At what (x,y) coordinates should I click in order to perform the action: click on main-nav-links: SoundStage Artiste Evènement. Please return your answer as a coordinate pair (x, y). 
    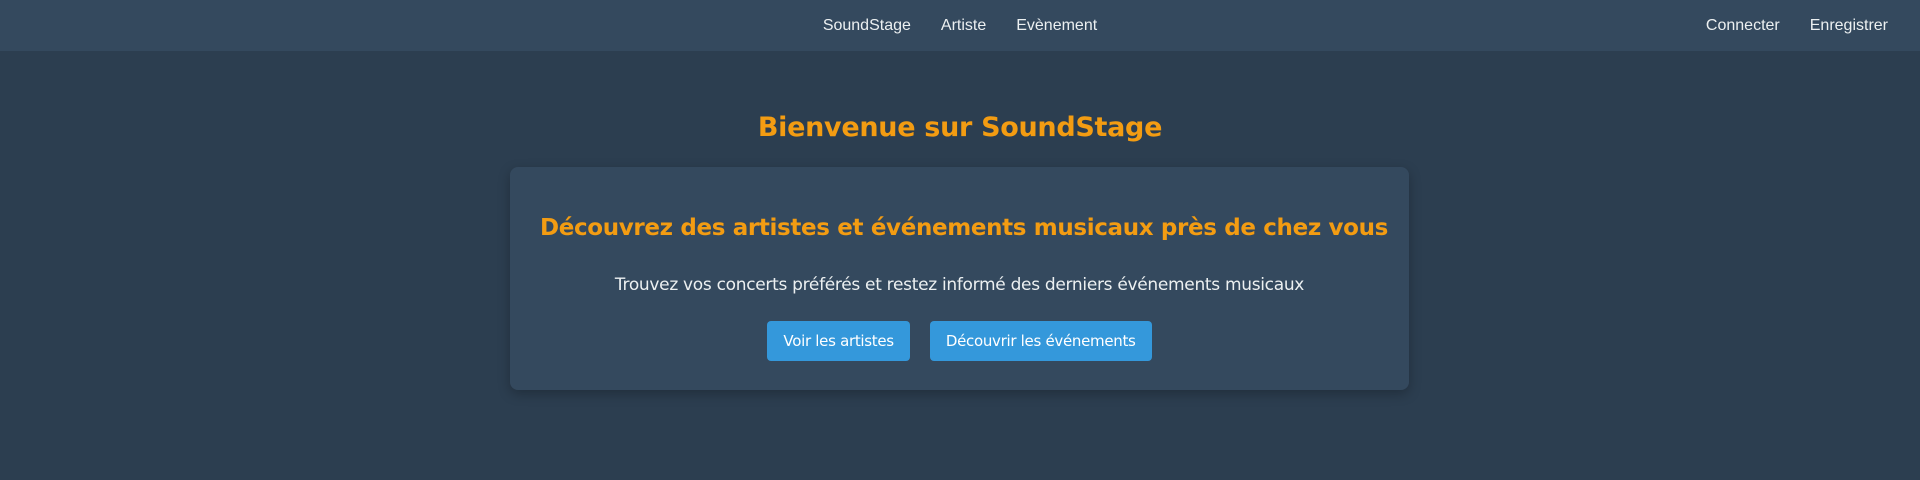
    Looking at the image, I should click on (960, 25).